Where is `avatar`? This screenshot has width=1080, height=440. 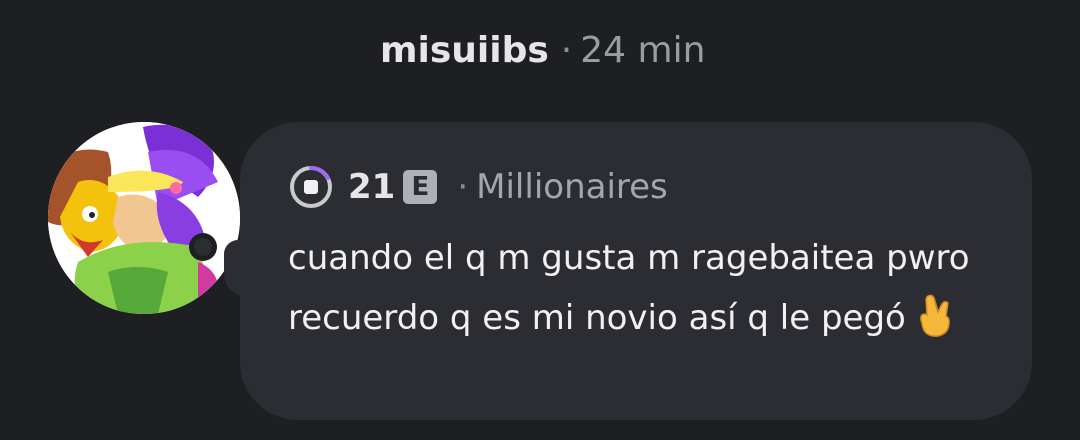 avatar is located at coordinates (144, 218).